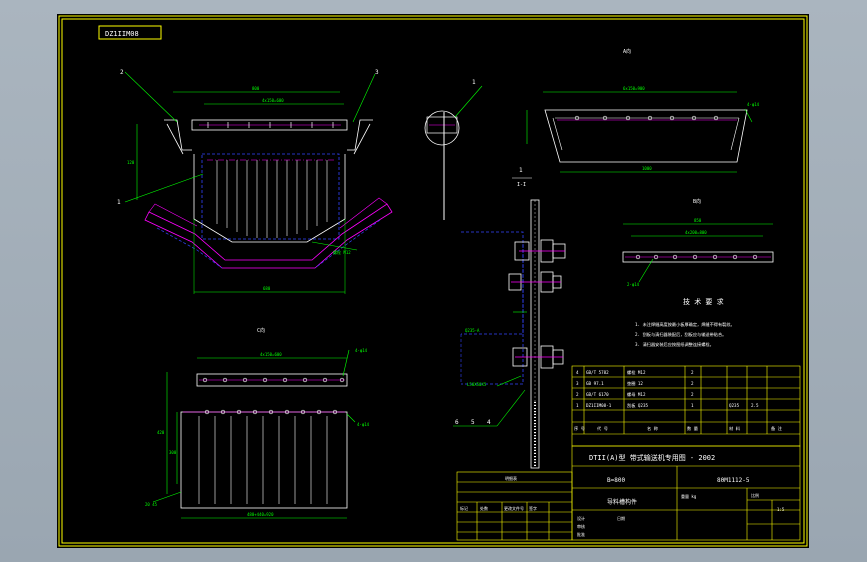 This screenshot has height=562, width=867. What do you see at coordinates (537, 304) in the screenshot?
I see `section-bolts` at bounding box center [537, 304].